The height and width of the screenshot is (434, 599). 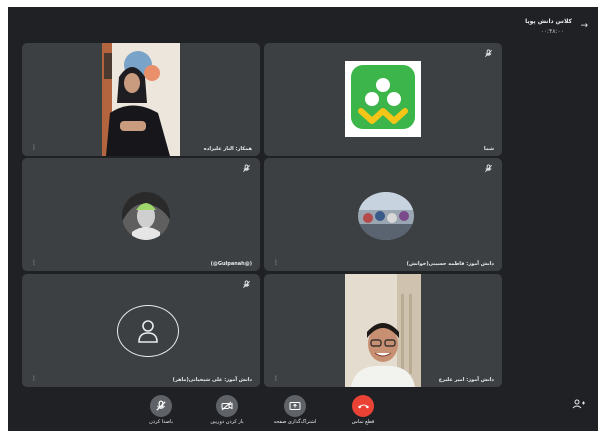 I want to click on present-screen-icon, so click(x=295, y=406).